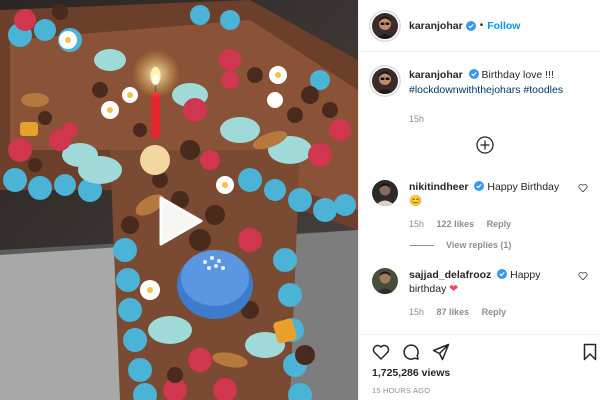 The width and height of the screenshot is (600, 400). What do you see at coordinates (411, 373) in the screenshot?
I see `view-count: 1,725,286 views` at bounding box center [411, 373].